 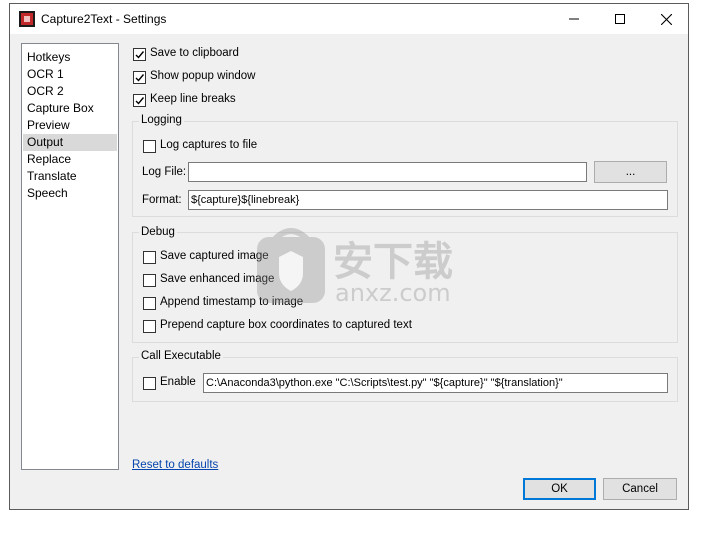 What do you see at coordinates (203, 76) in the screenshot?
I see `show-popup-window-label: Show popup window` at bounding box center [203, 76].